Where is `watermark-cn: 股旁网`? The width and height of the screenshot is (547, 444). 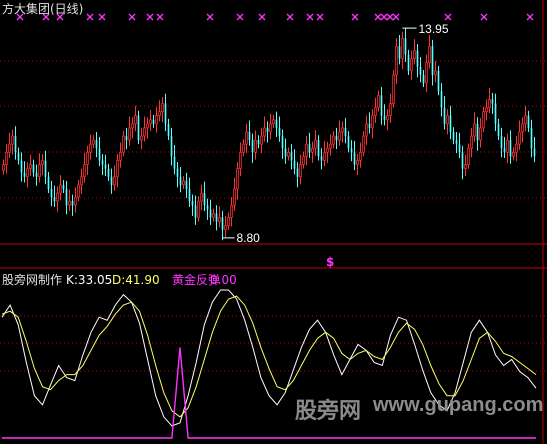 watermark-cn: 股旁网 is located at coordinates (328, 410).